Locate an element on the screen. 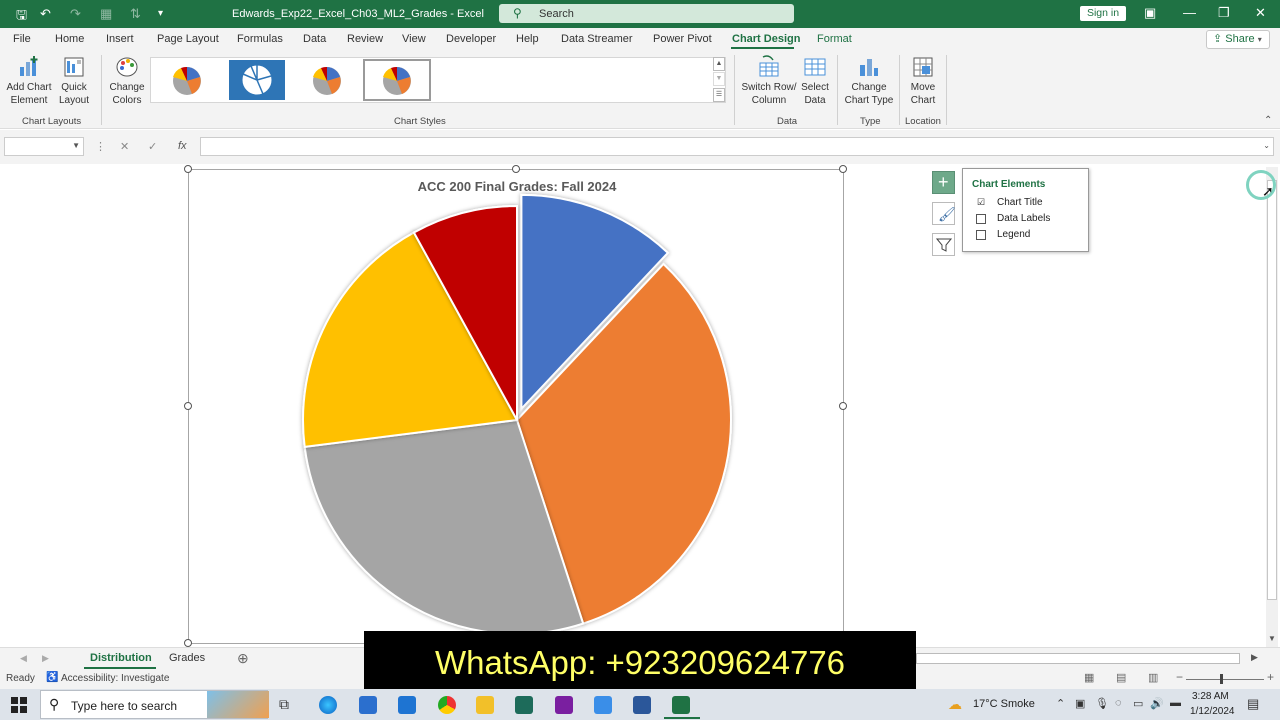 Image resolution: width=1280 pixels, height=720 pixels. page-layout-view-icon: ▤ is located at coordinates (1121, 677).